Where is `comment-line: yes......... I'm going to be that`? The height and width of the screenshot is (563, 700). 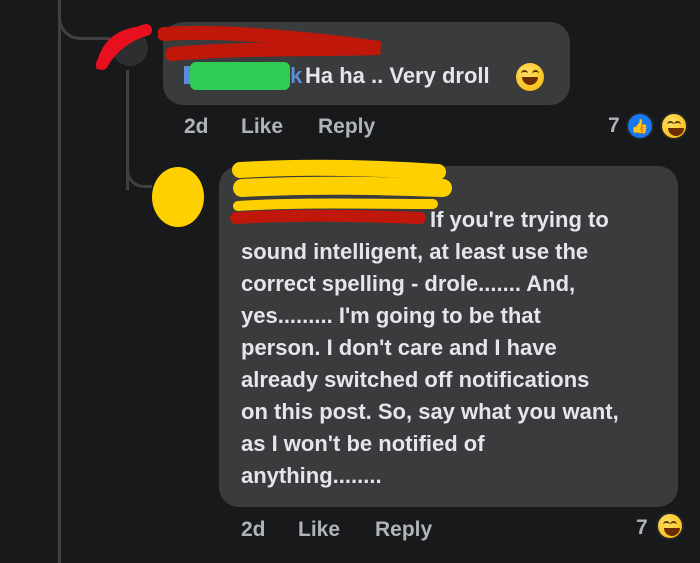 comment-line: yes......... I'm going to be that is located at coordinates (391, 315).